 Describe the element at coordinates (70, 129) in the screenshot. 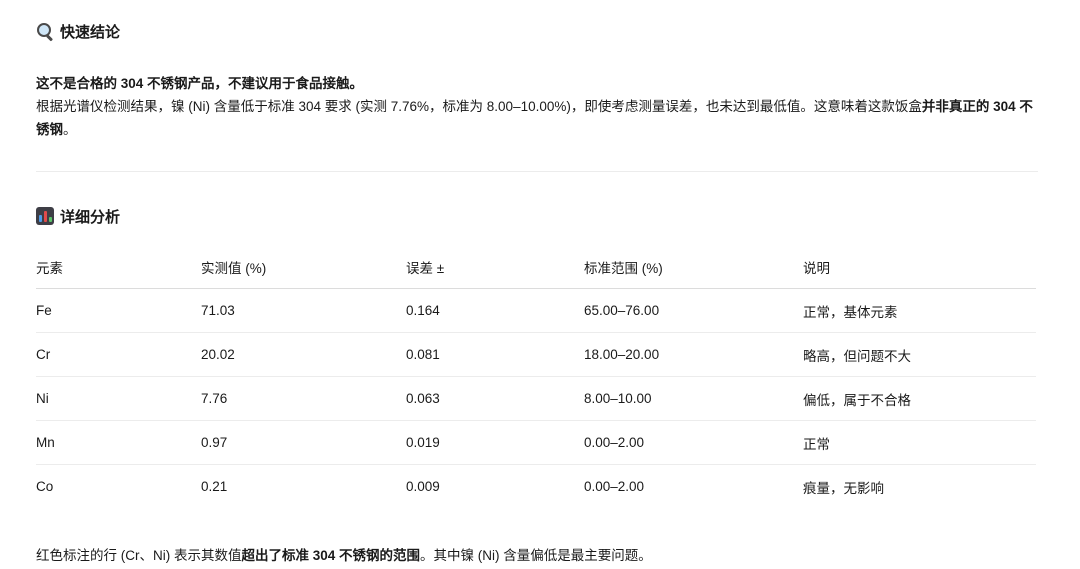

I see `conclusion-body-part2: 。` at that location.